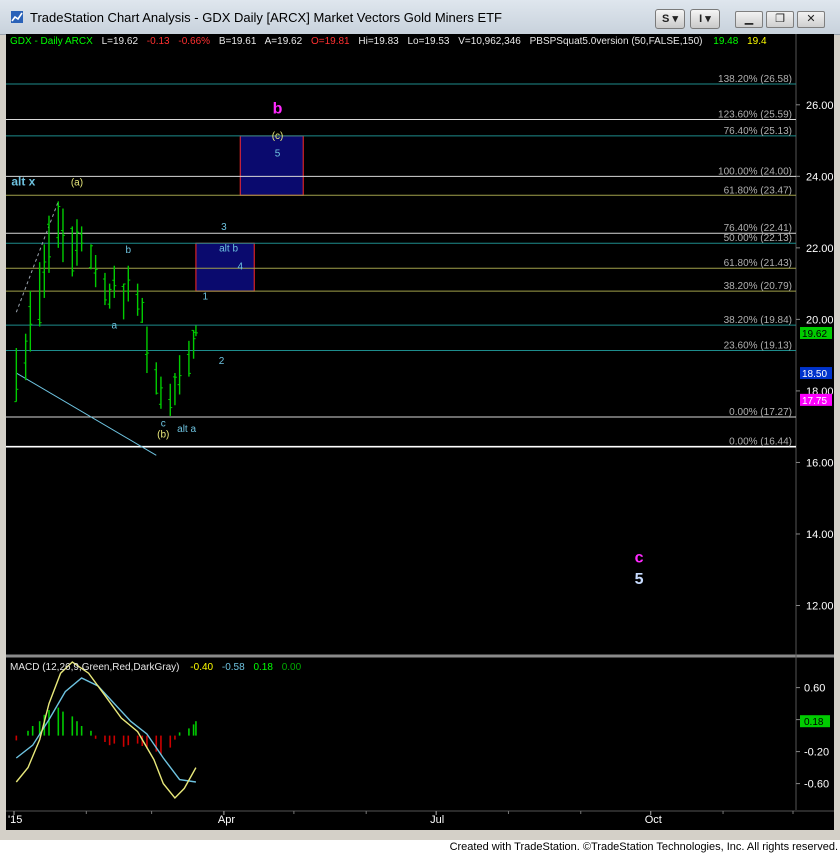  What do you see at coordinates (233, 667) in the screenshot?
I see `macd-signal-value: -0.58` at bounding box center [233, 667].